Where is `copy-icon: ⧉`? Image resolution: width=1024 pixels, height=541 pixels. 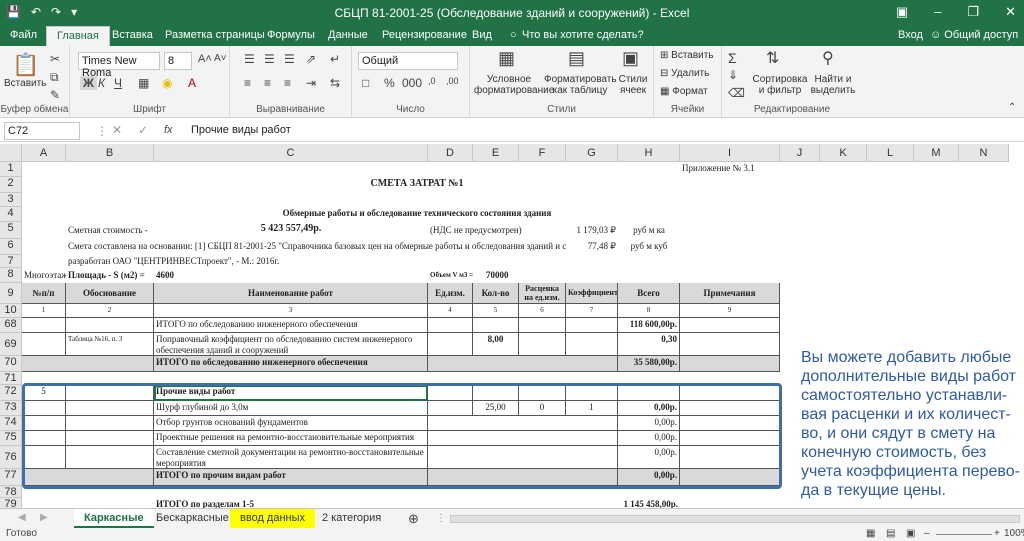 copy-icon: ⧉ is located at coordinates (54, 77).